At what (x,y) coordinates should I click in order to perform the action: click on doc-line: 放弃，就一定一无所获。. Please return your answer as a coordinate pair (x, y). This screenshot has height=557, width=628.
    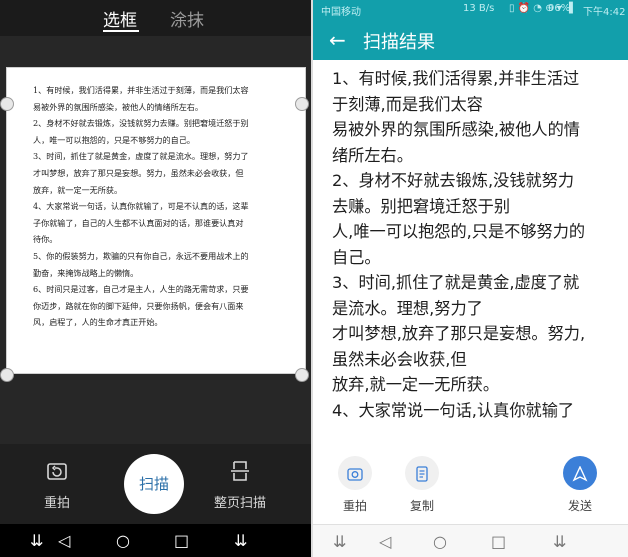
    Looking at the image, I should click on (78, 189).